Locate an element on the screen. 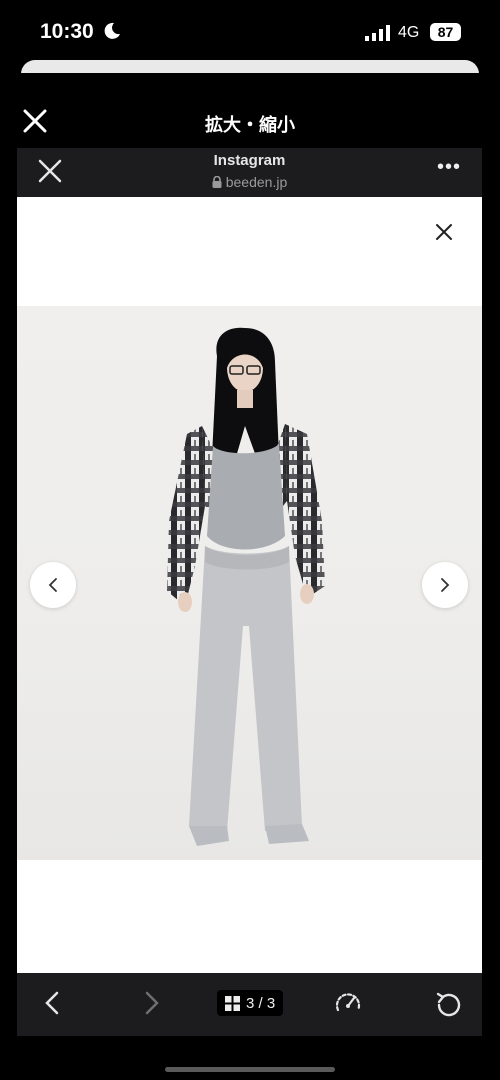 Image resolution: width=500 pixels, height=1080 pixels. prev-image-button is located at coordinates (53, 585).